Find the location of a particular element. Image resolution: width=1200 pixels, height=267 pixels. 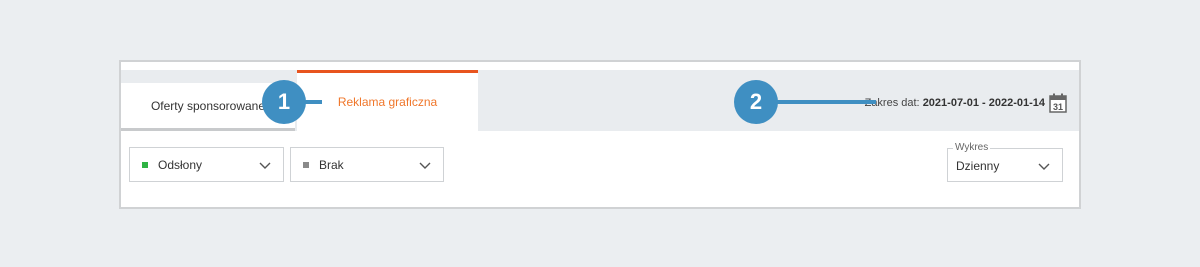

date-range-value: 2021-07-01 - 2022-01-14 is located at coordinates (983, 103).